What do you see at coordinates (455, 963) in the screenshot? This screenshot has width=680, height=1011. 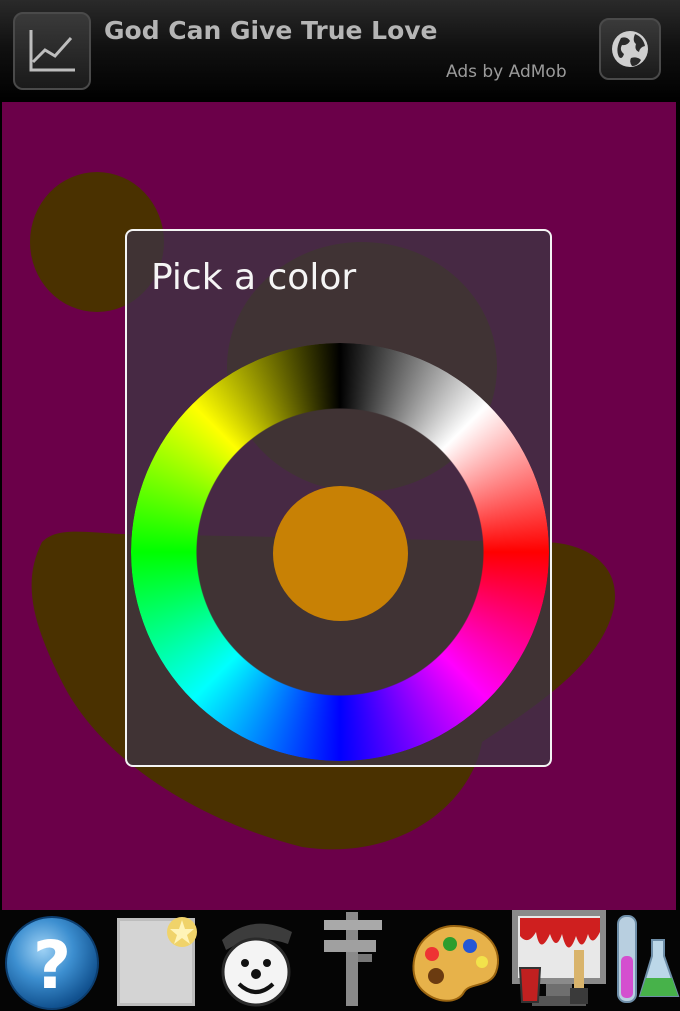 I see `palette-icon` at bounding box center [455, 963].